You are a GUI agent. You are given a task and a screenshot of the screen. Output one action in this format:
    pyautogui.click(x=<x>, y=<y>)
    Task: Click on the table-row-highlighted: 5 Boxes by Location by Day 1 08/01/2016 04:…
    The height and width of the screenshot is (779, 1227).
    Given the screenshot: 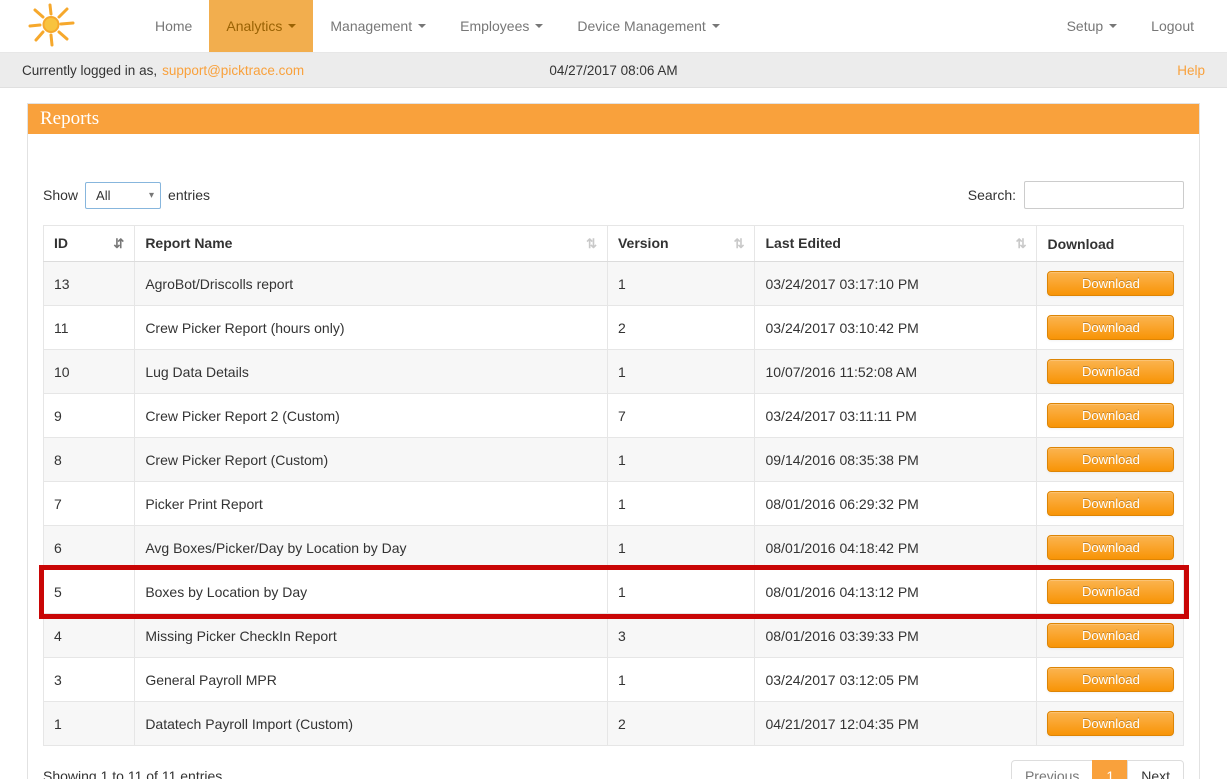 What is the action you would take?
    pyautogui.click(x=613, y=591)
    